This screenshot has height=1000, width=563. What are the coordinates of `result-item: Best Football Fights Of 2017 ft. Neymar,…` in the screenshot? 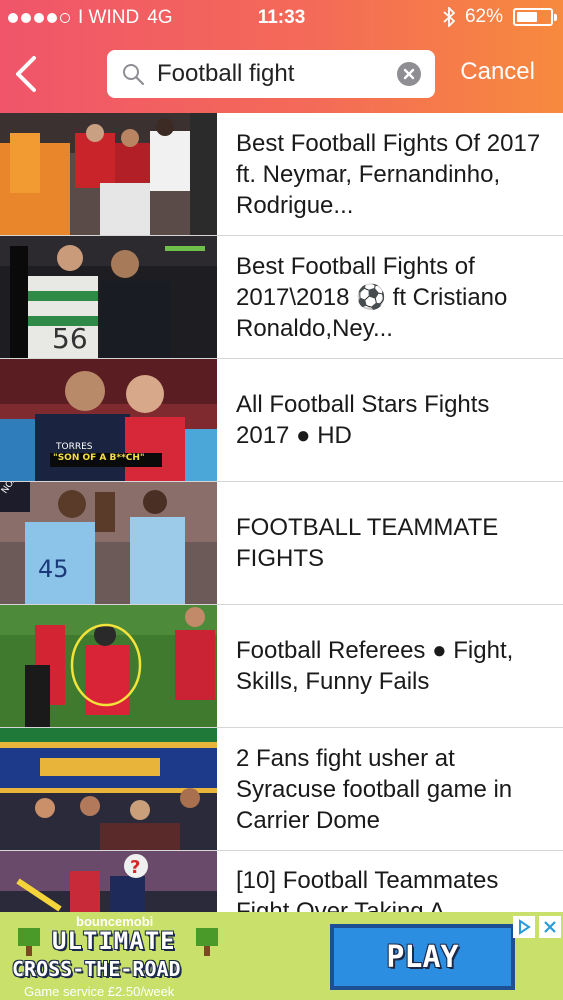 It's located at (281, 174).